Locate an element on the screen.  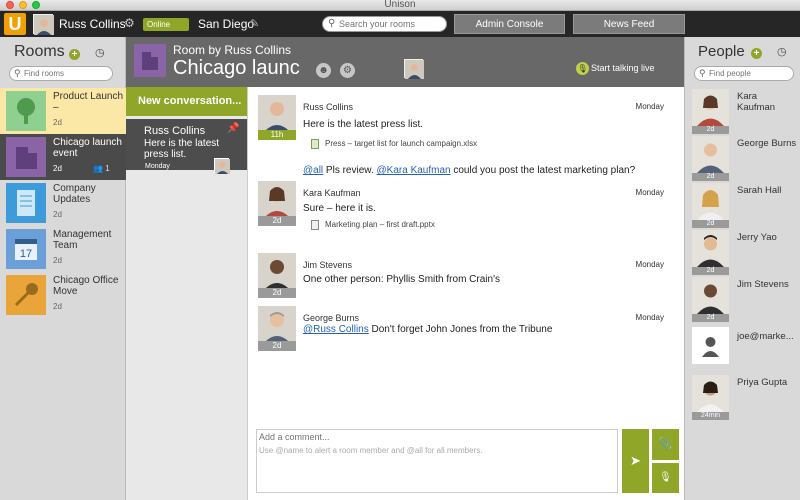
person-item: 2d Sarah Hall is located at coordinates (742, 207).